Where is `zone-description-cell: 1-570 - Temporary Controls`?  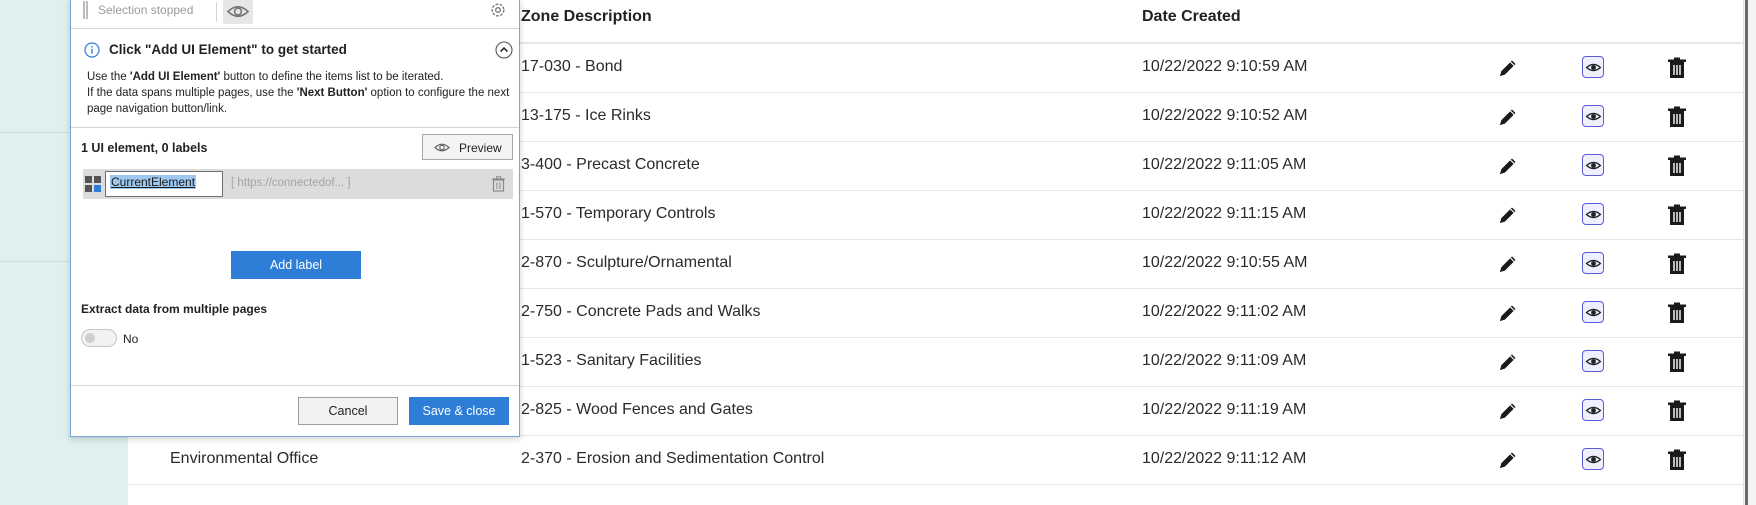 zone-description-cell: 1-570 - Temporary Controls is located at coordinates (618, 213).